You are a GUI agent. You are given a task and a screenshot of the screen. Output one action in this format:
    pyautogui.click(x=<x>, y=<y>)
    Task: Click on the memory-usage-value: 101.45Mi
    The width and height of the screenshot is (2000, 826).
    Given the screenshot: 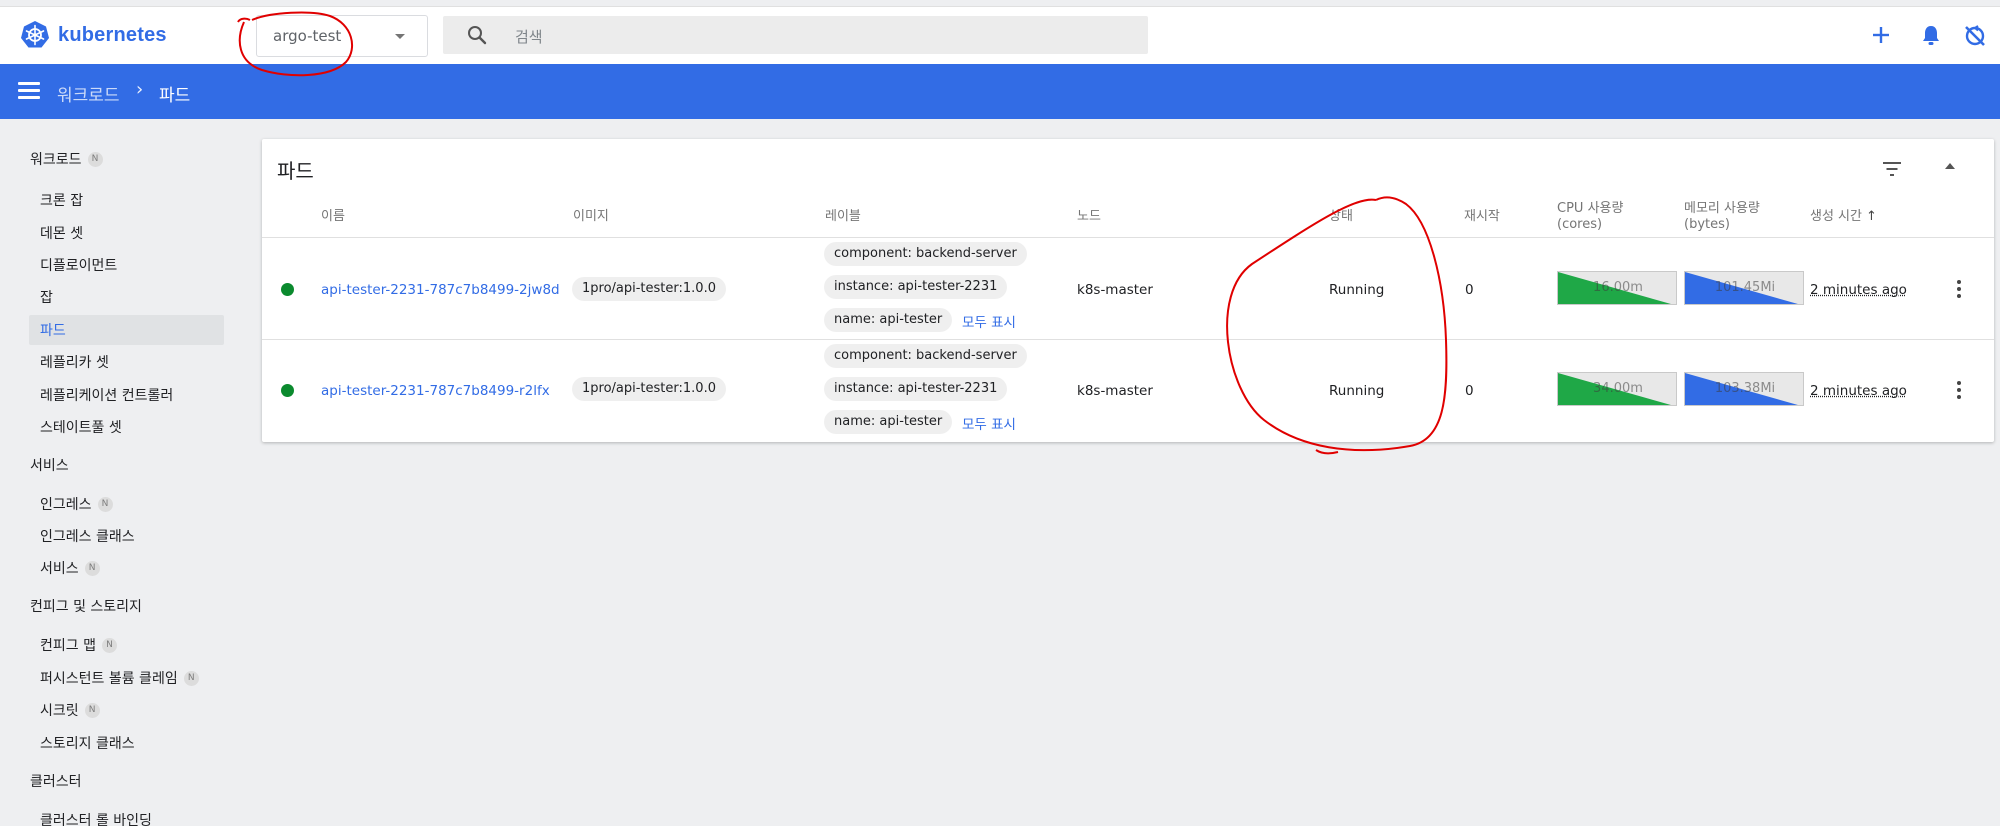 What is the action you would take?
    pyautogui.click(x=1745, y=287)
    